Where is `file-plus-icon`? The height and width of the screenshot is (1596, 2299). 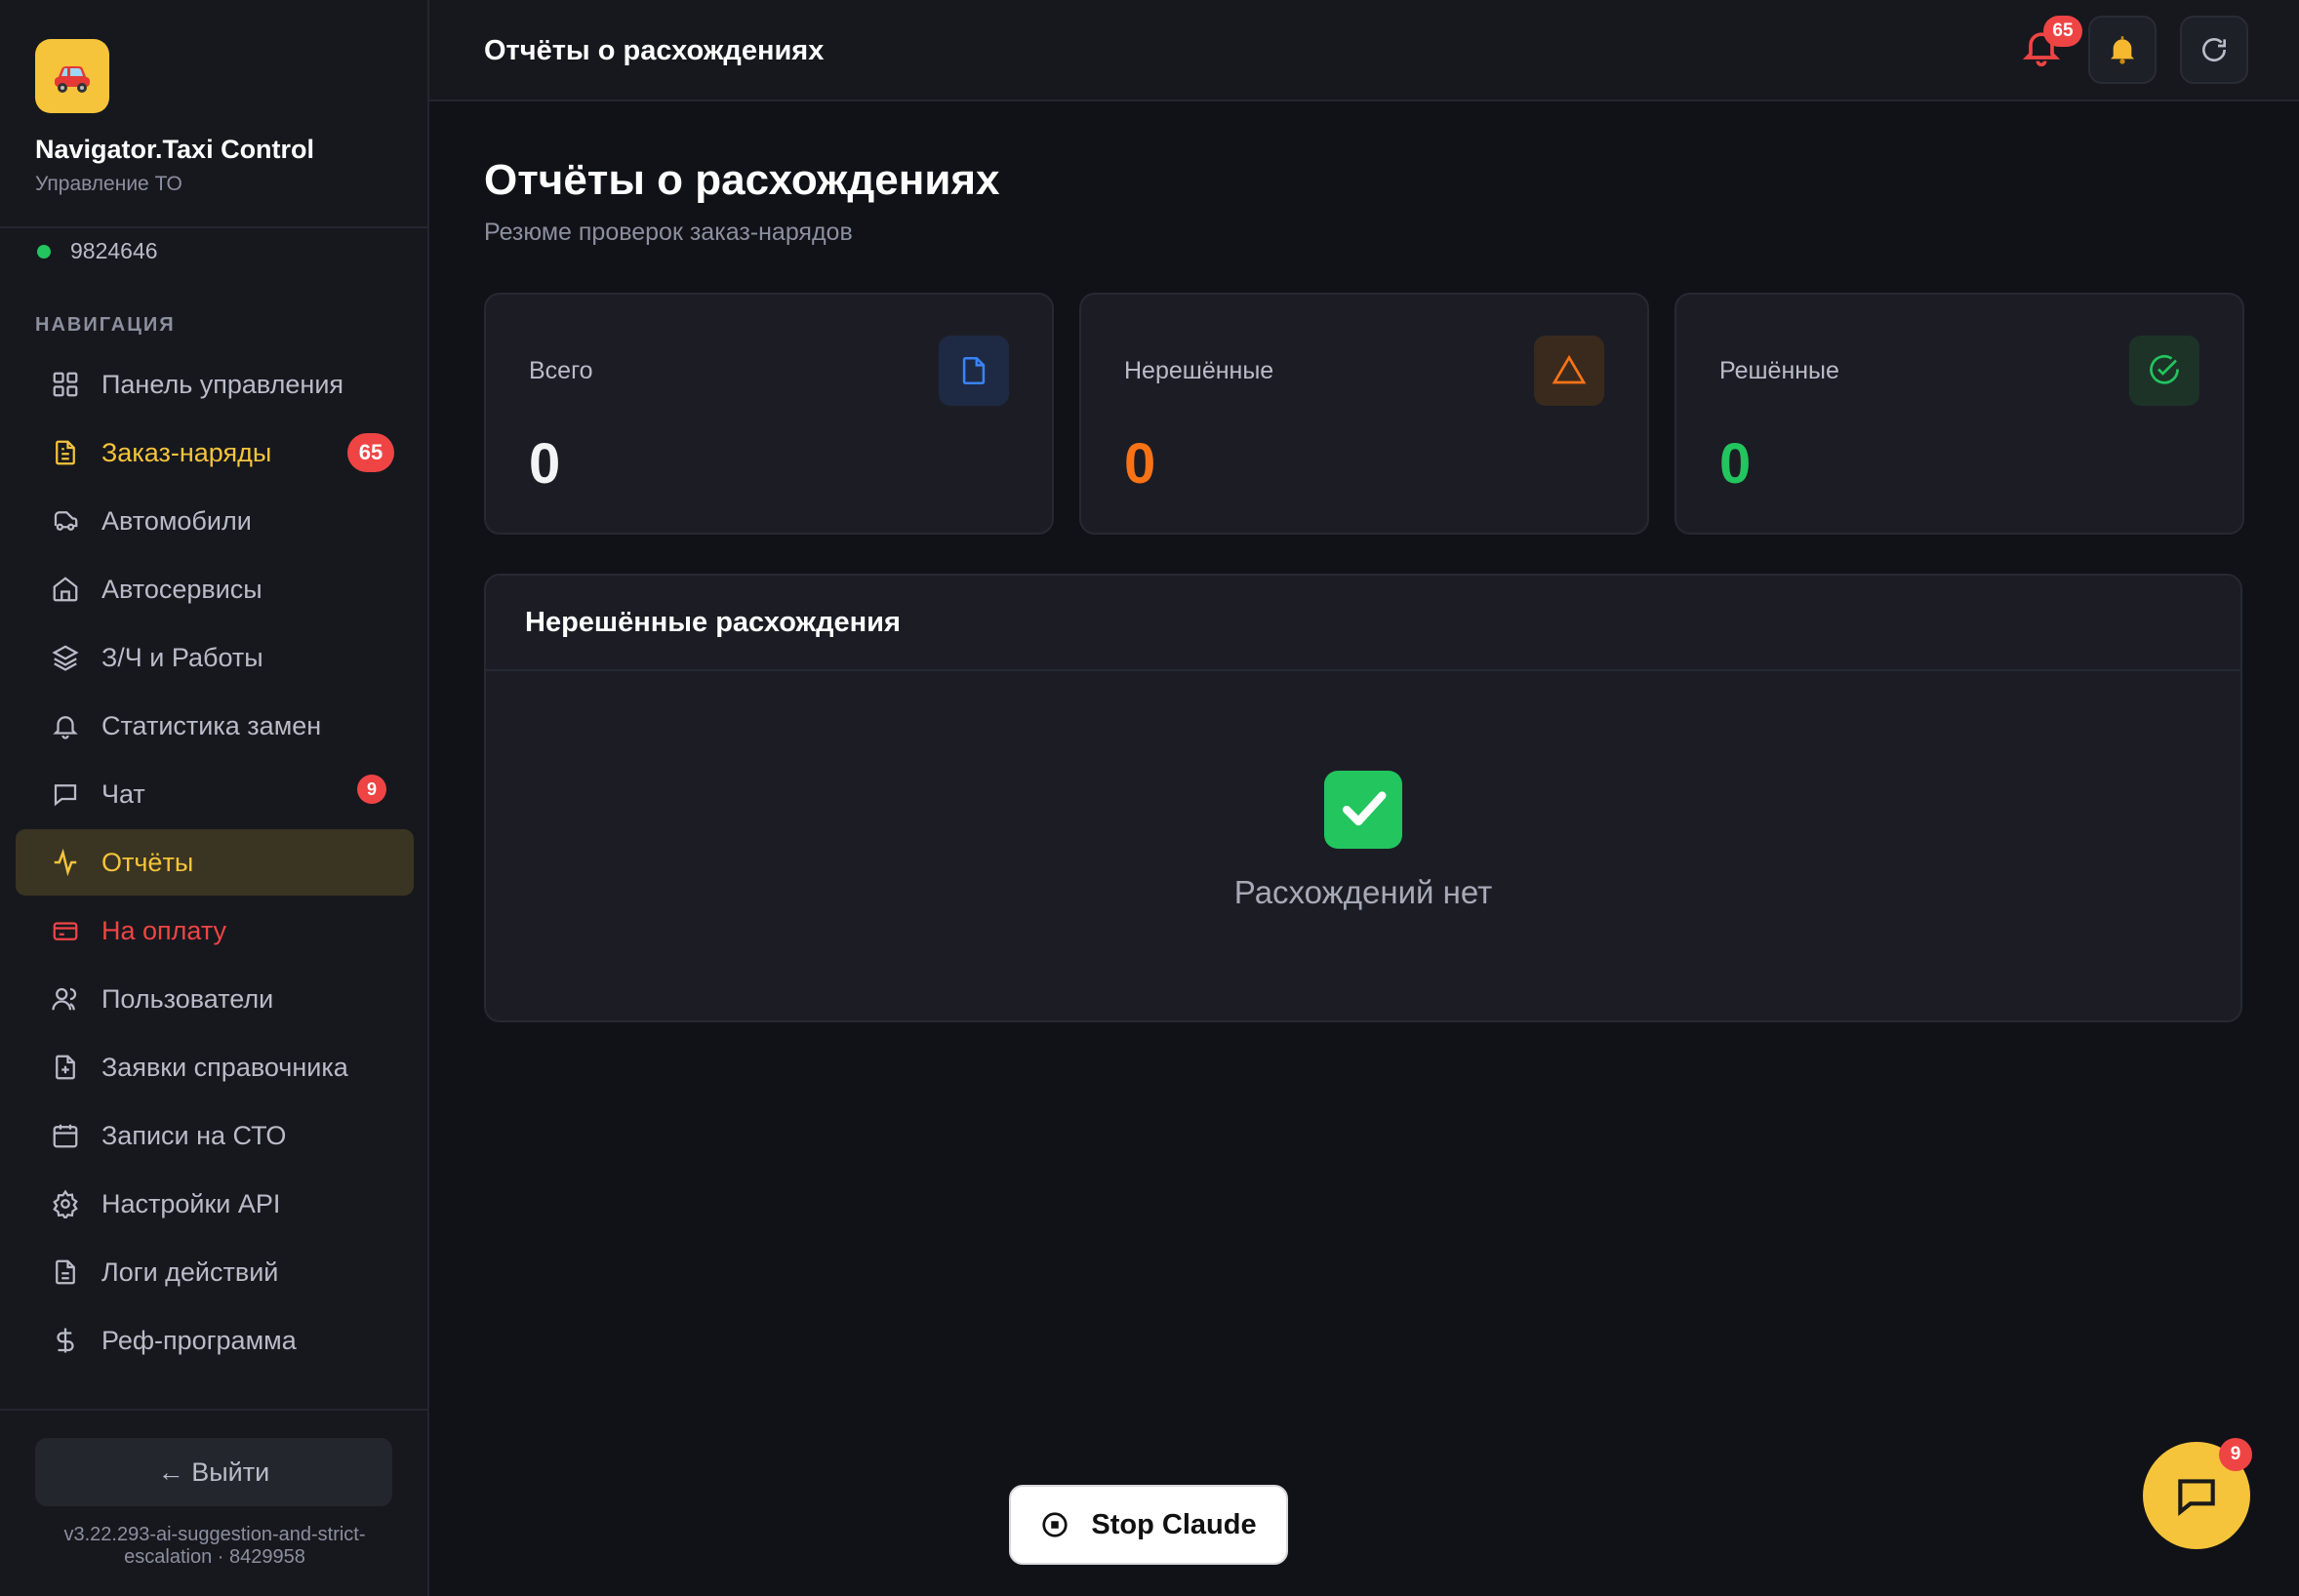
file-plus-icon is located at coordinates (65, 1068).